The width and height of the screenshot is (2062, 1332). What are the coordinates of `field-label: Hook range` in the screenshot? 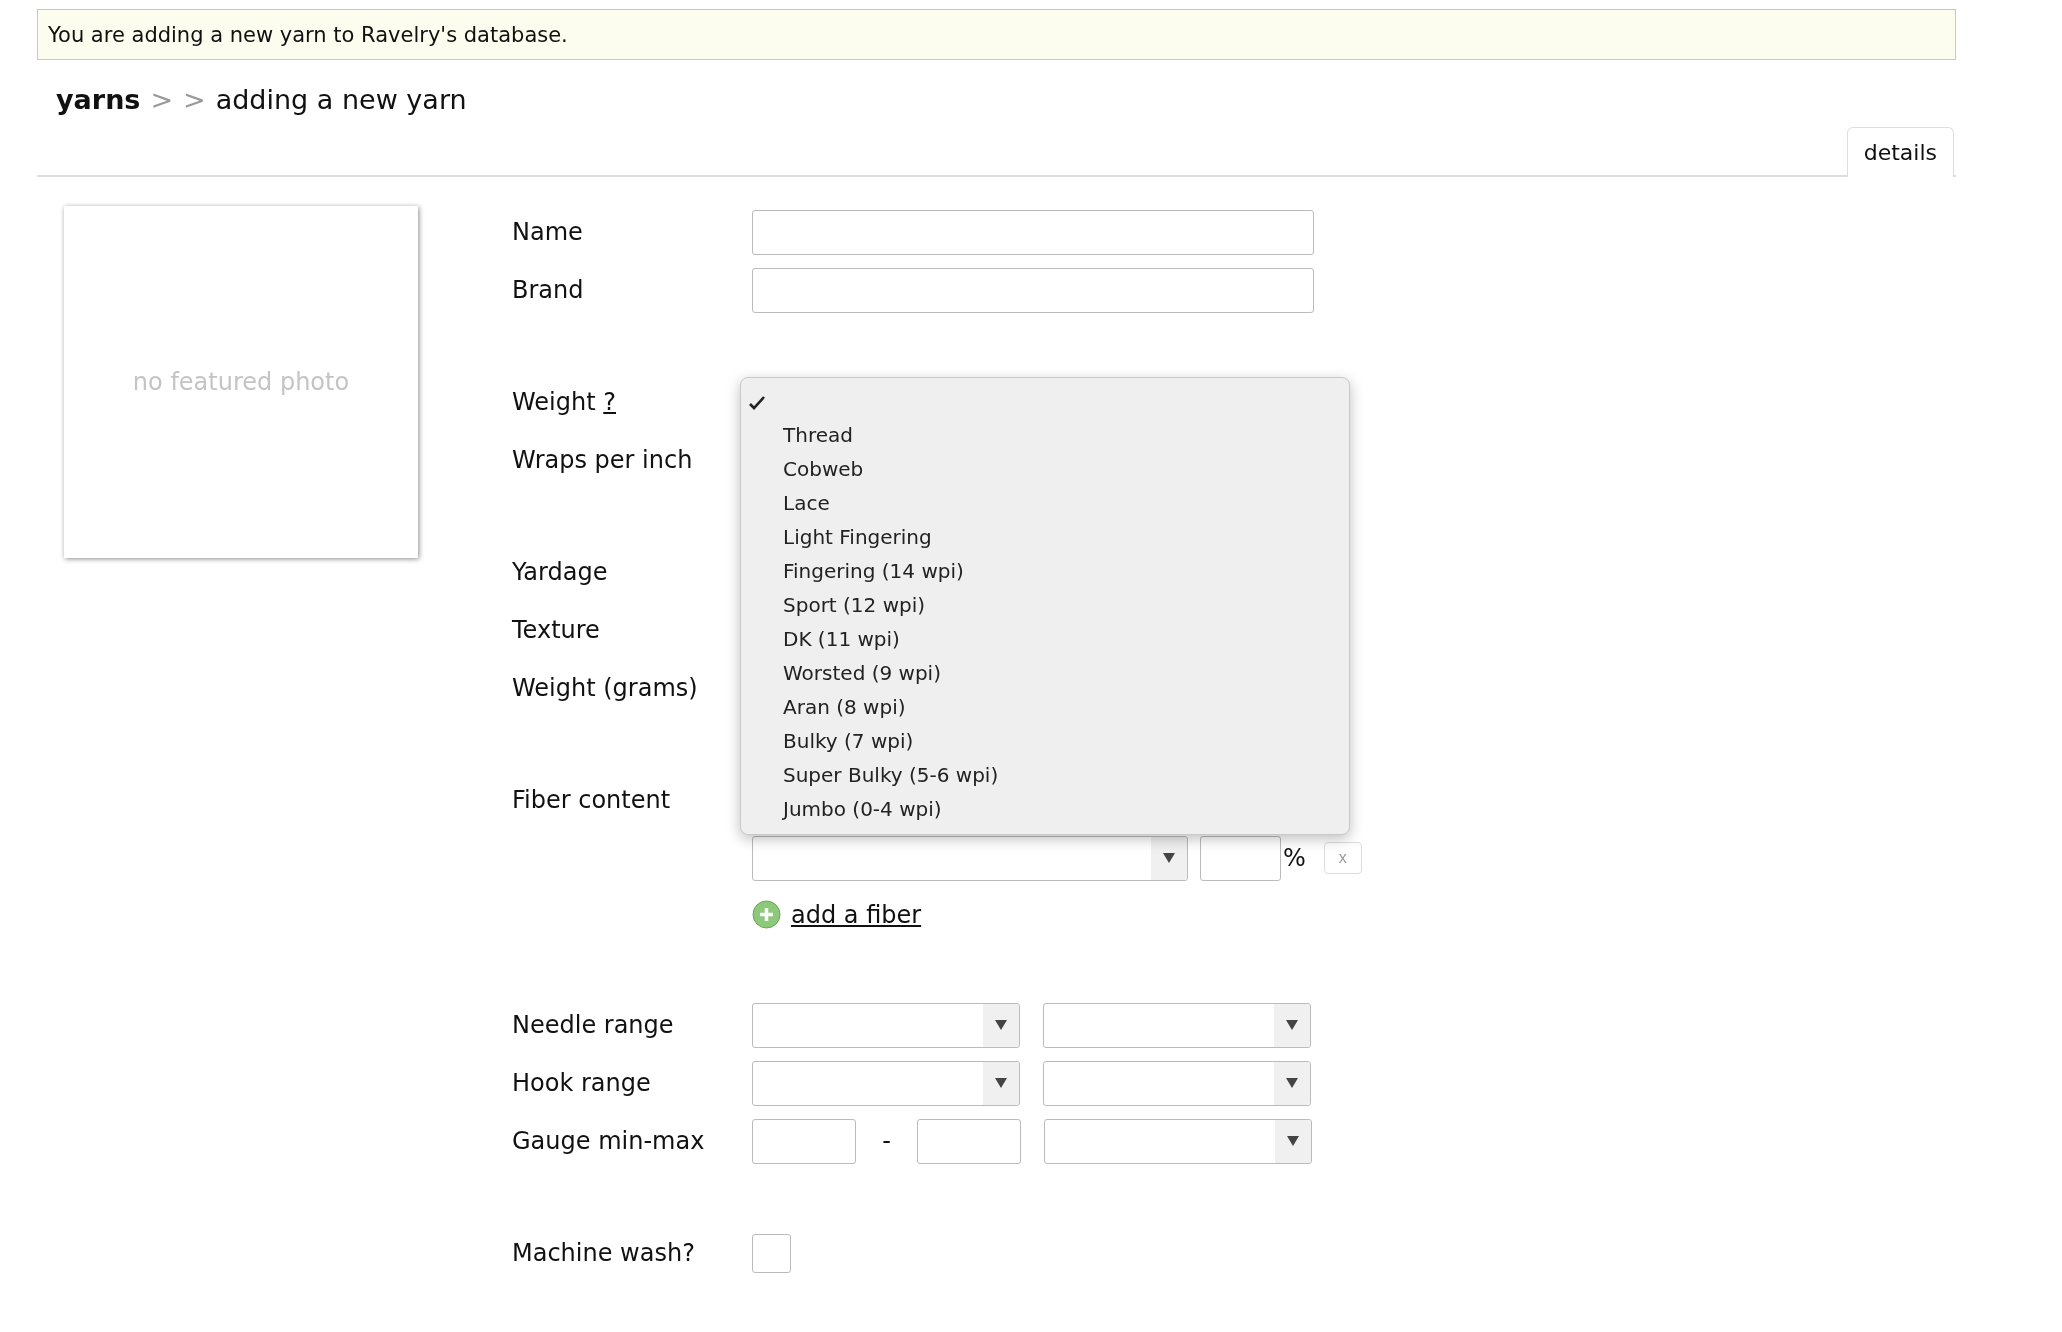 It's located at (582, 1083).